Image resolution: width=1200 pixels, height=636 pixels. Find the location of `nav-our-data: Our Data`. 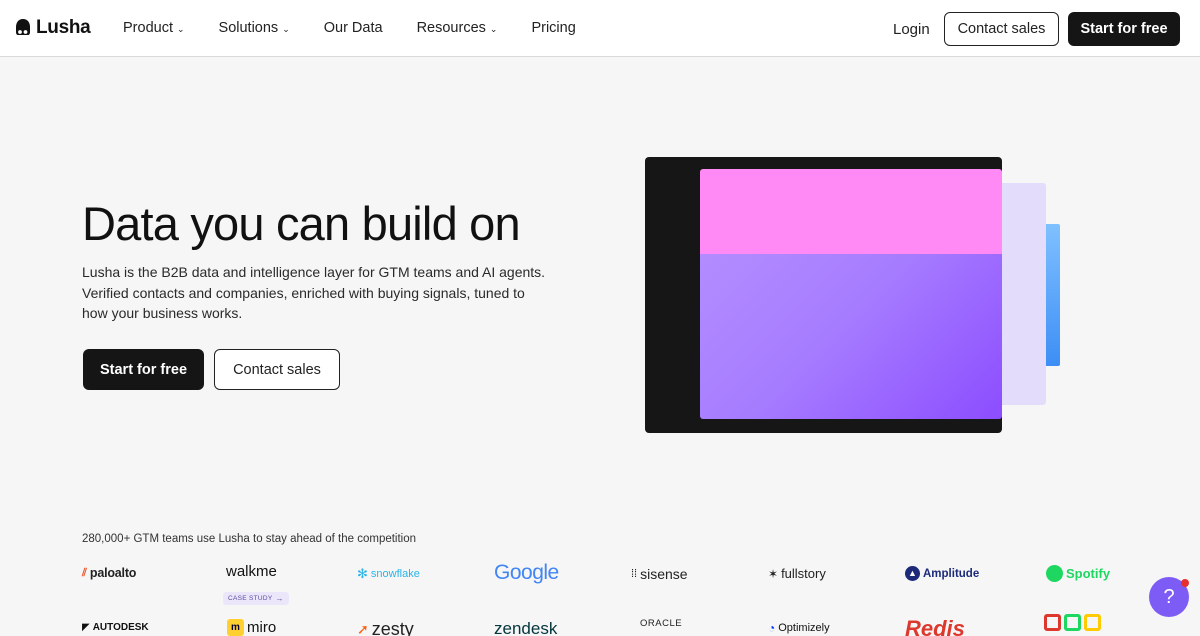

nav-our-data: Our Data is located at coordinates (353, 28).